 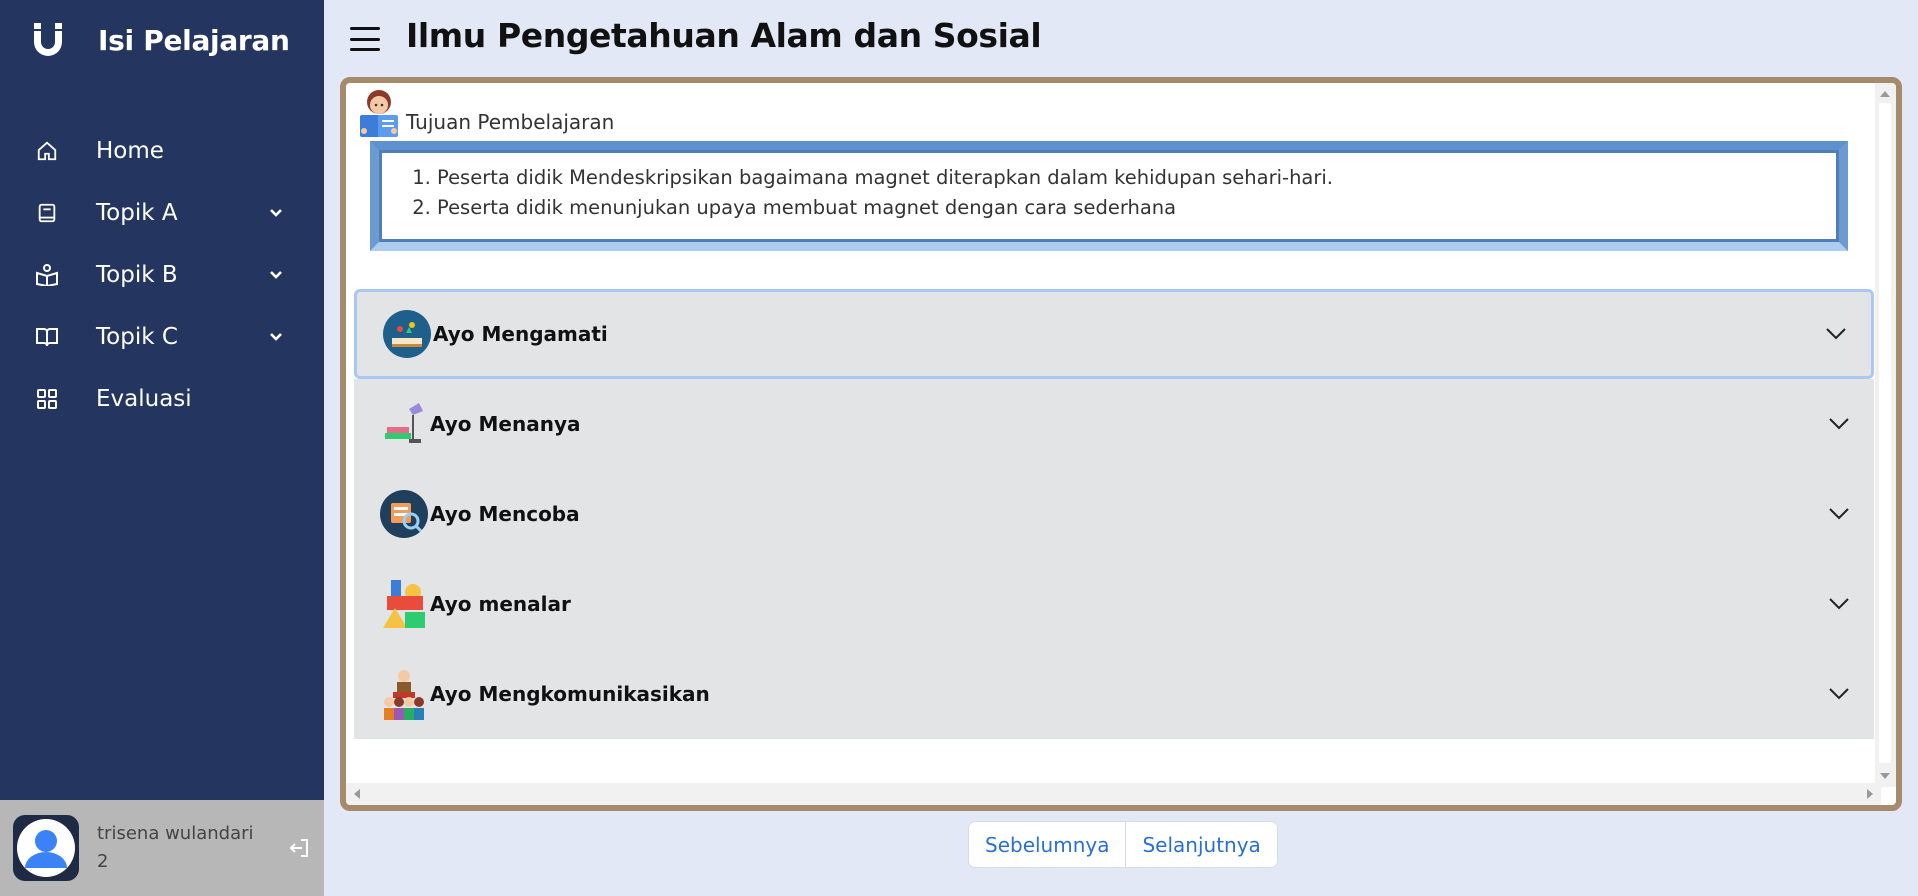 What do you see at coordinates (404, 424) in the screenshot?
I see `question-icon` at bounding box center [404, 424].